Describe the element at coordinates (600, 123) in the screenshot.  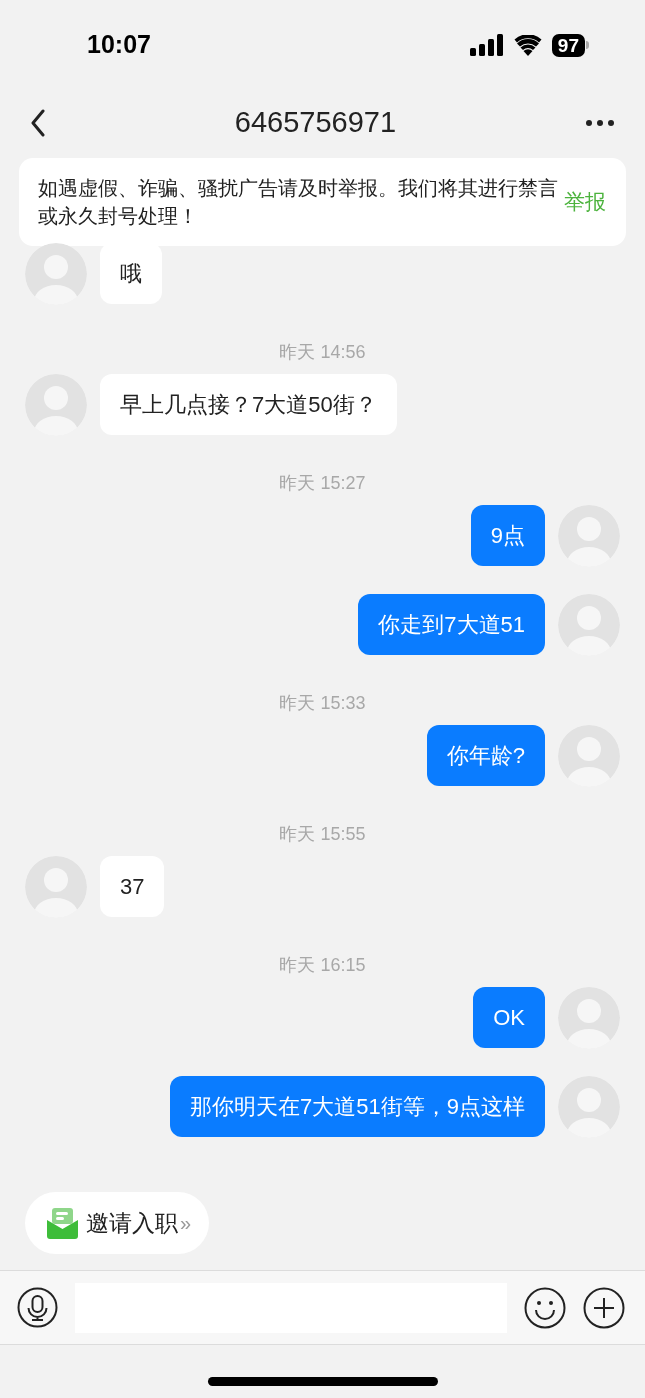
I see `more-icon` at that location.